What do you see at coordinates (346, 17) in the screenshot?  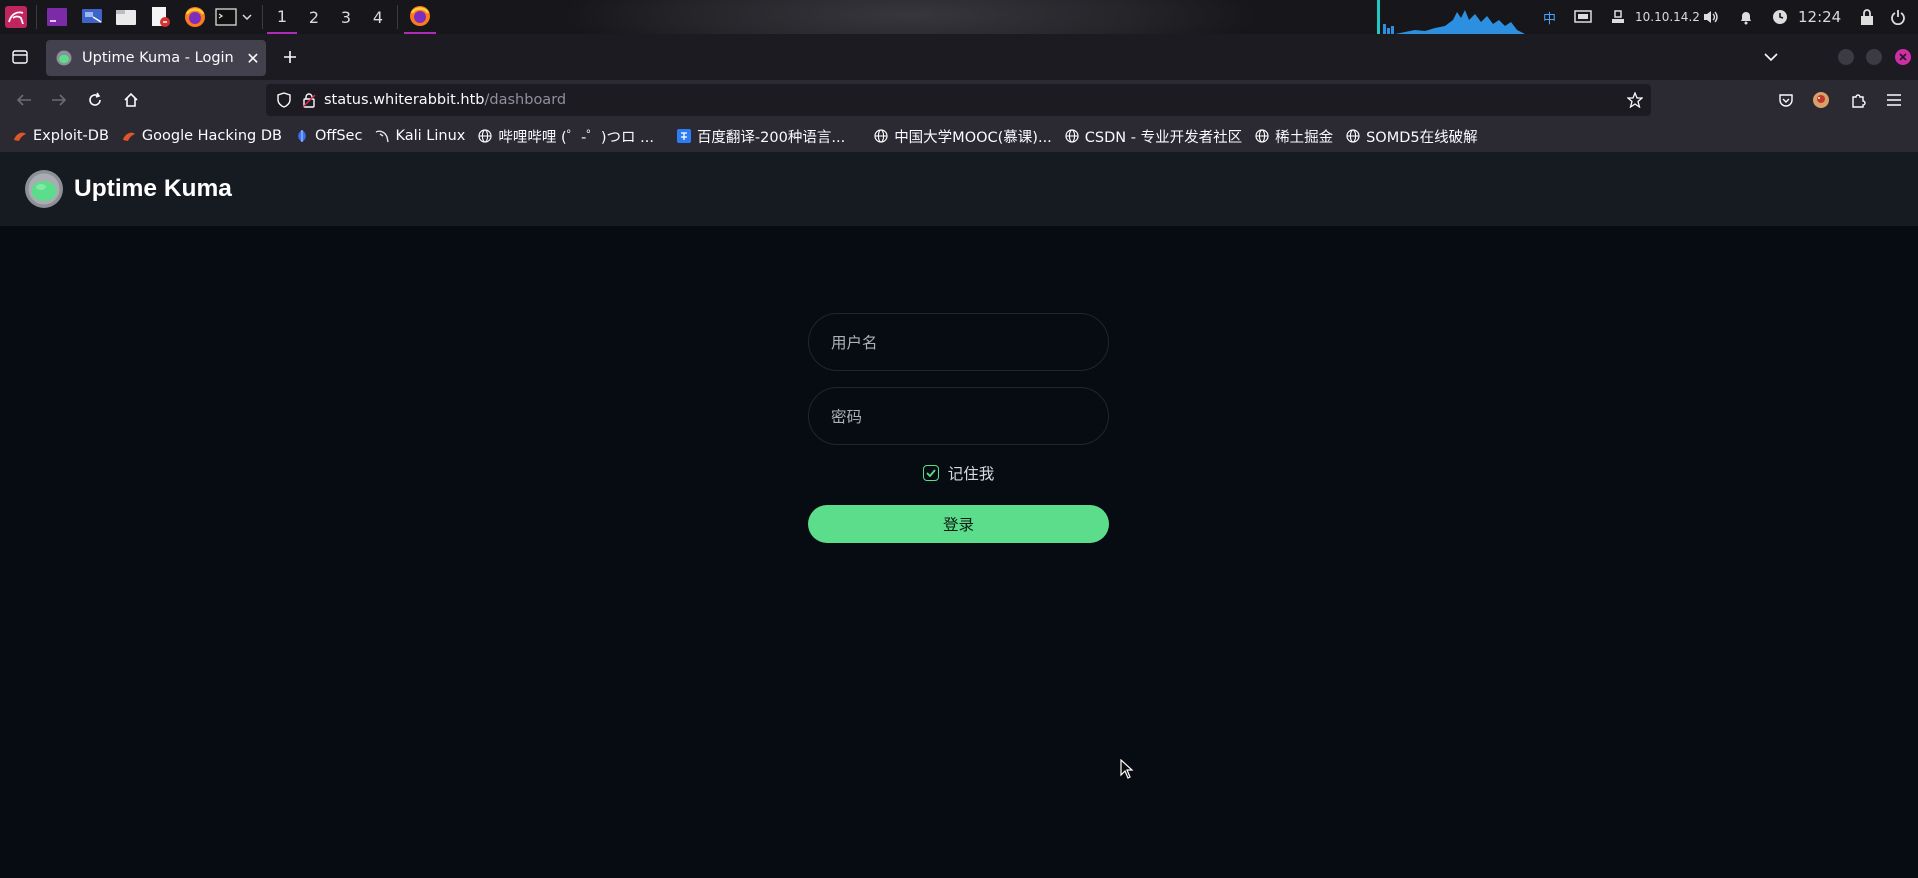 I see `workspace-3: 3` at bounding box center [346, 17].